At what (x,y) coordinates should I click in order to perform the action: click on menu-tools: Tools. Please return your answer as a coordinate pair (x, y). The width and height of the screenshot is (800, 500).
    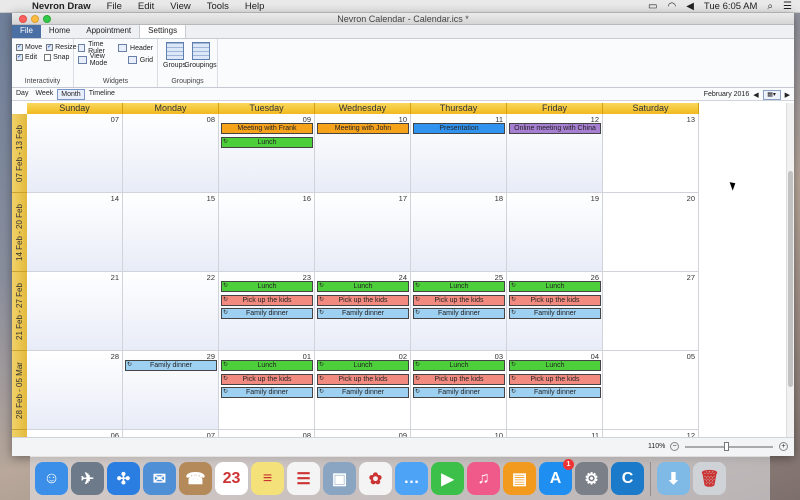
    Looking at the image, I should click on (218, 6).